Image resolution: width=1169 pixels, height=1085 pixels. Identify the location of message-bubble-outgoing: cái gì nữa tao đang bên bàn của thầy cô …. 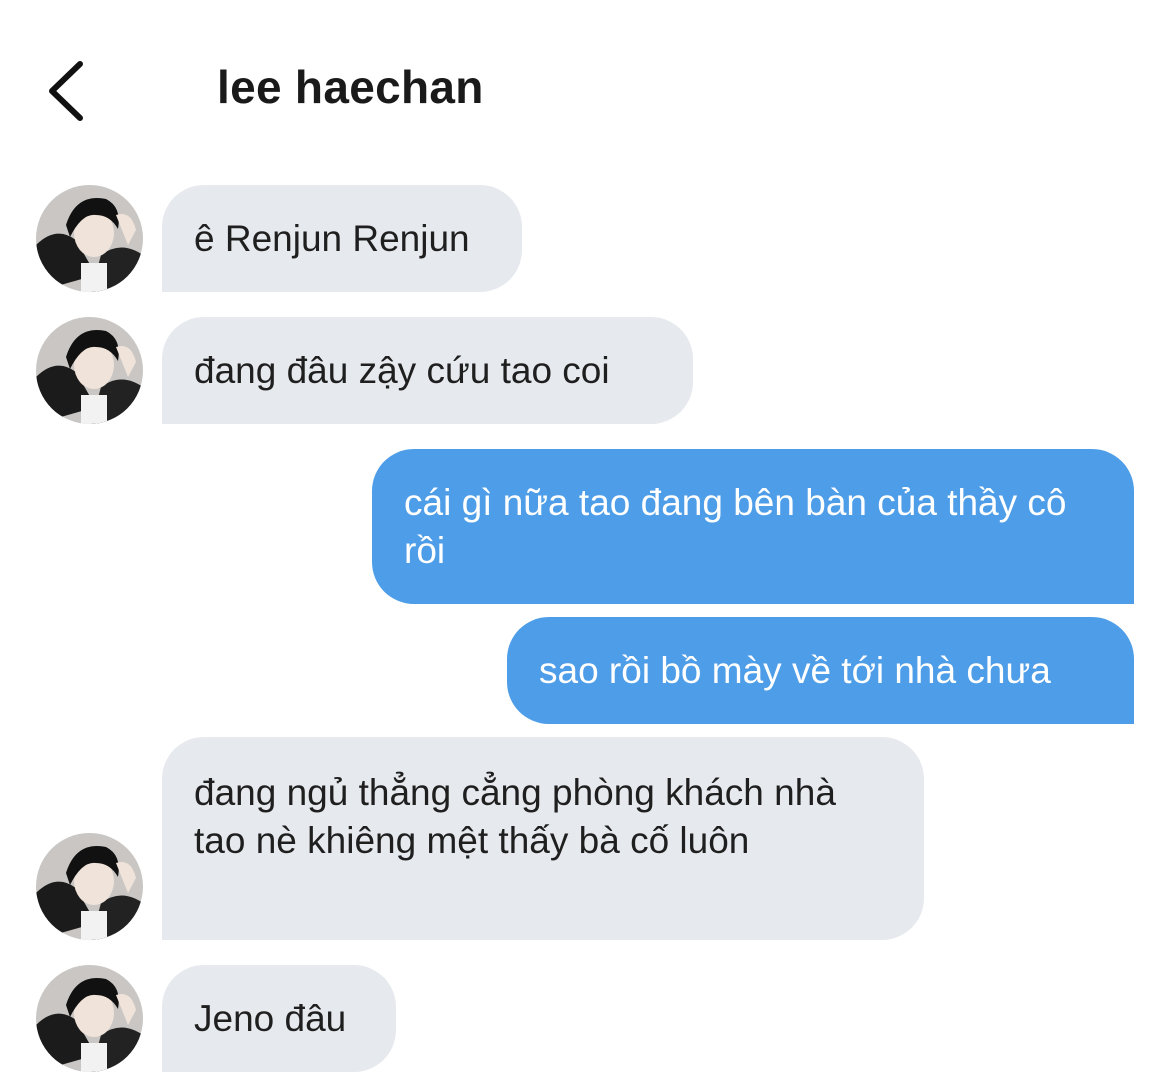
(753, 526).